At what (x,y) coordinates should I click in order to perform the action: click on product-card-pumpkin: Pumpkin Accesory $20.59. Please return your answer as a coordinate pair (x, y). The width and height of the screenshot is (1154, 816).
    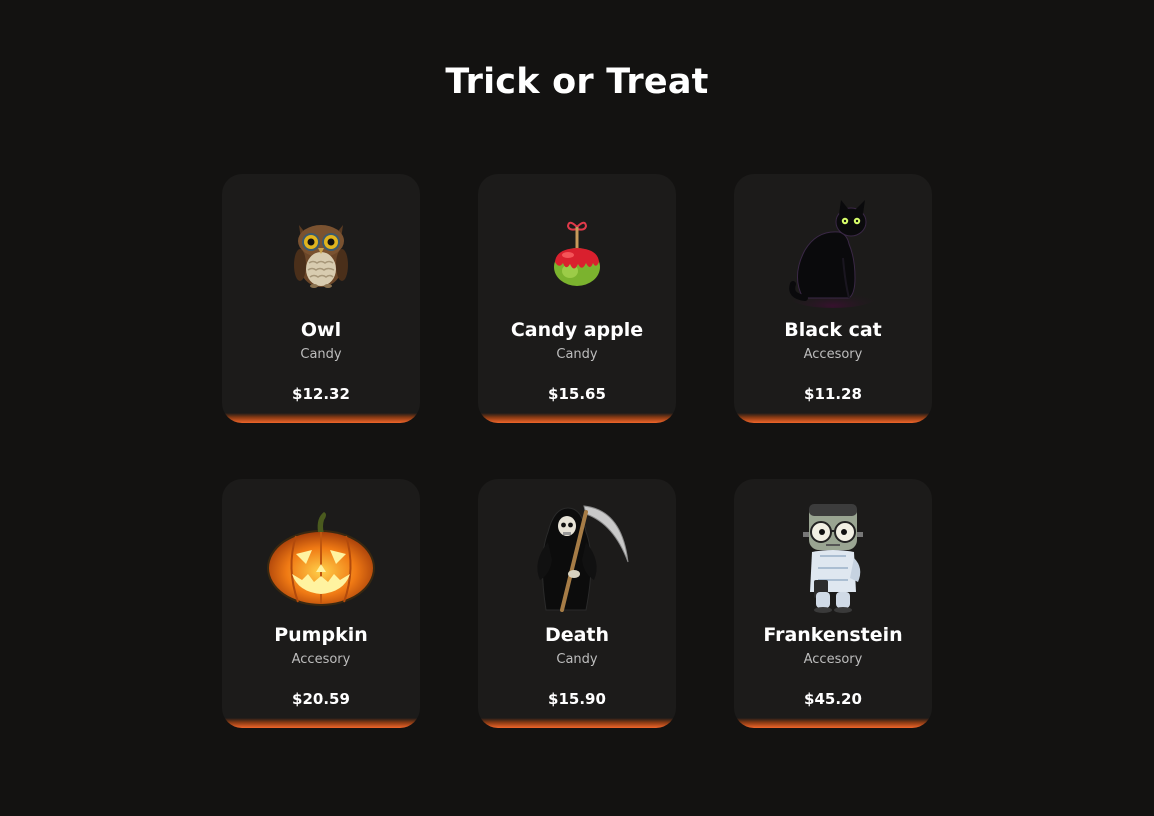
    Looking at the image, I should click on (321, 603).